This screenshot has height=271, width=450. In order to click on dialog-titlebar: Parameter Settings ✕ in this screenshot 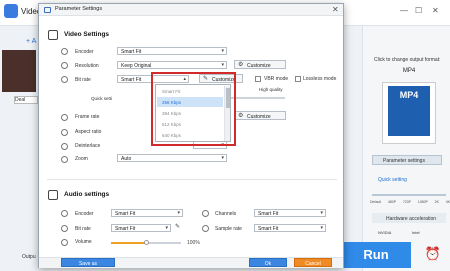, I will do `click(191, 10)`.